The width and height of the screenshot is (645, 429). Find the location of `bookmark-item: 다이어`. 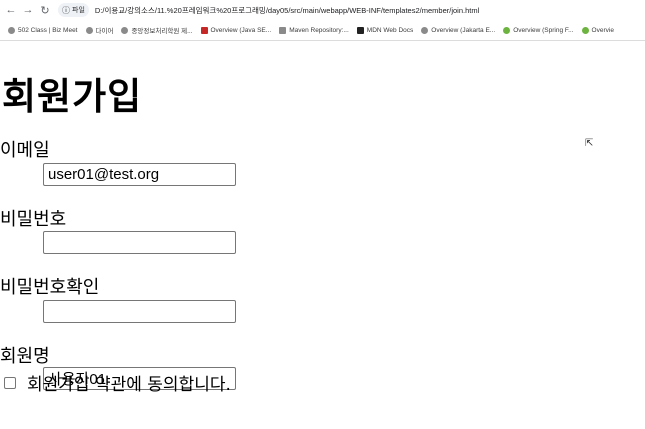

bookmark-item: 다이어 is located at coordinates (99, 30).